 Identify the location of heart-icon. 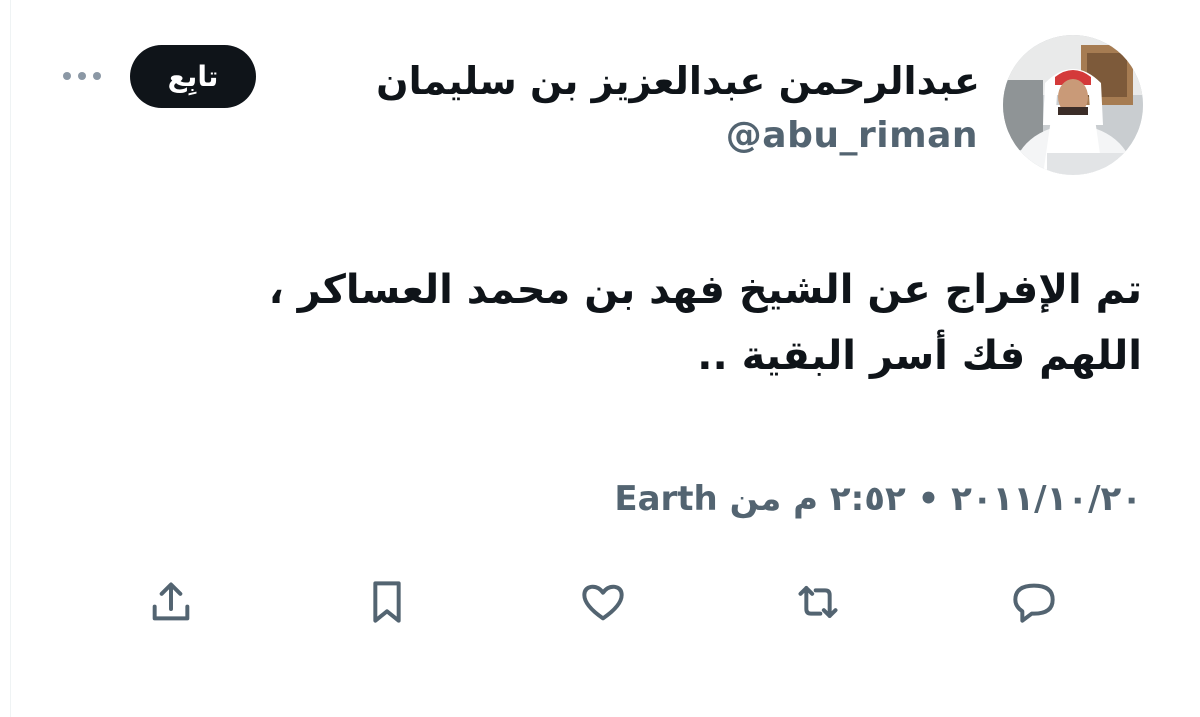
(603, 602).